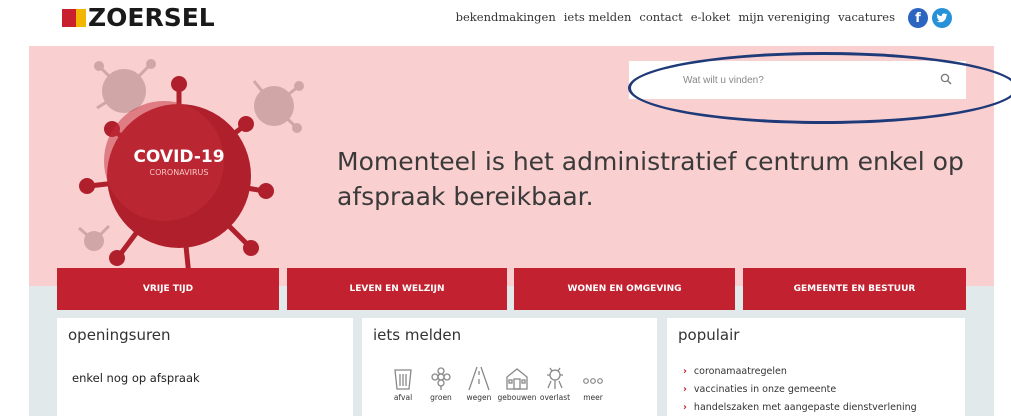  What do you see at coordinates (918, 18) in the screenshot?
I see `facebook-icon: f` at bounding box center [918, 18].